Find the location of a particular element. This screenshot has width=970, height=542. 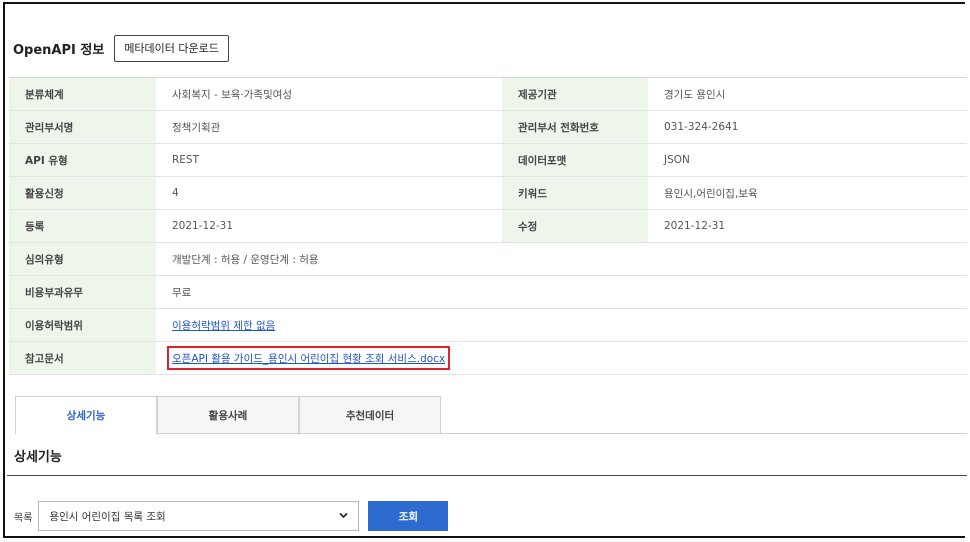

table-row: 등록 2021-12-31 수정 2021-12-31 is located at coordinates (488, 226).